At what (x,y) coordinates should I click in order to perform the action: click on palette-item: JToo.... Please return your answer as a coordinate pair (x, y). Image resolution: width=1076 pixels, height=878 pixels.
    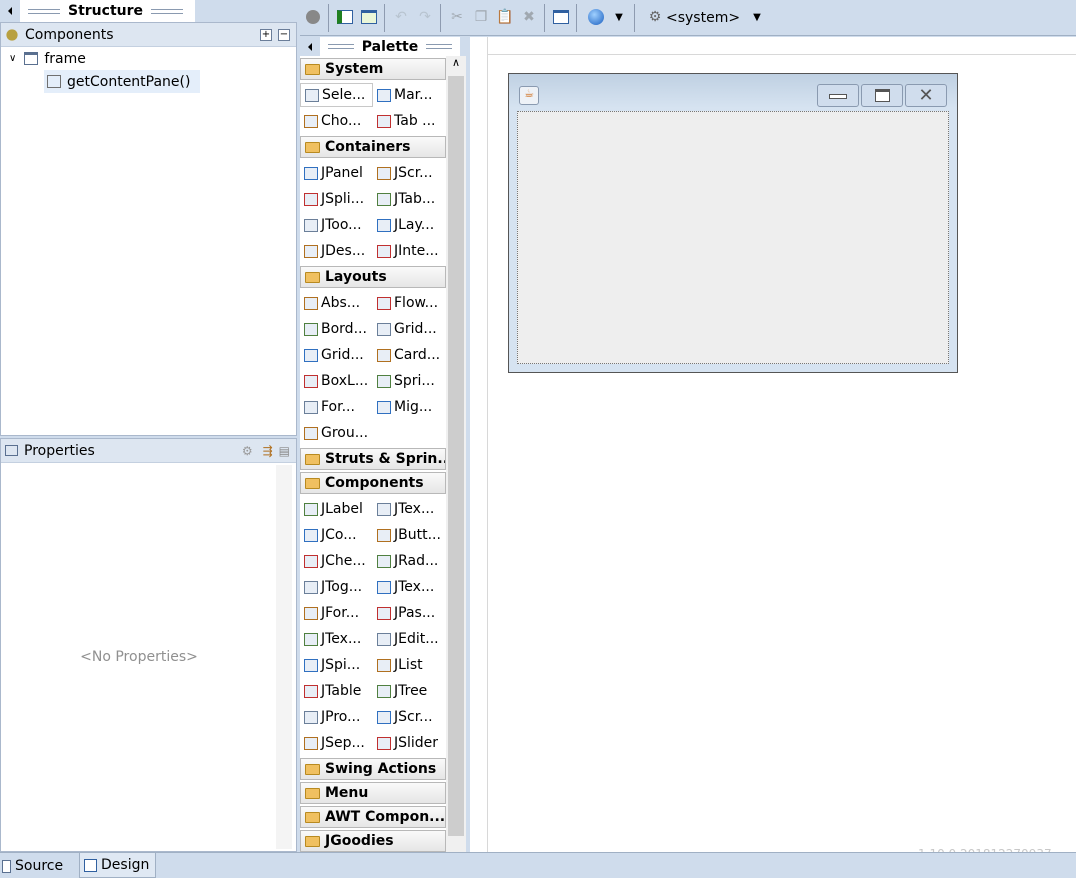
    Looking at the image, I should click on (336, 225).